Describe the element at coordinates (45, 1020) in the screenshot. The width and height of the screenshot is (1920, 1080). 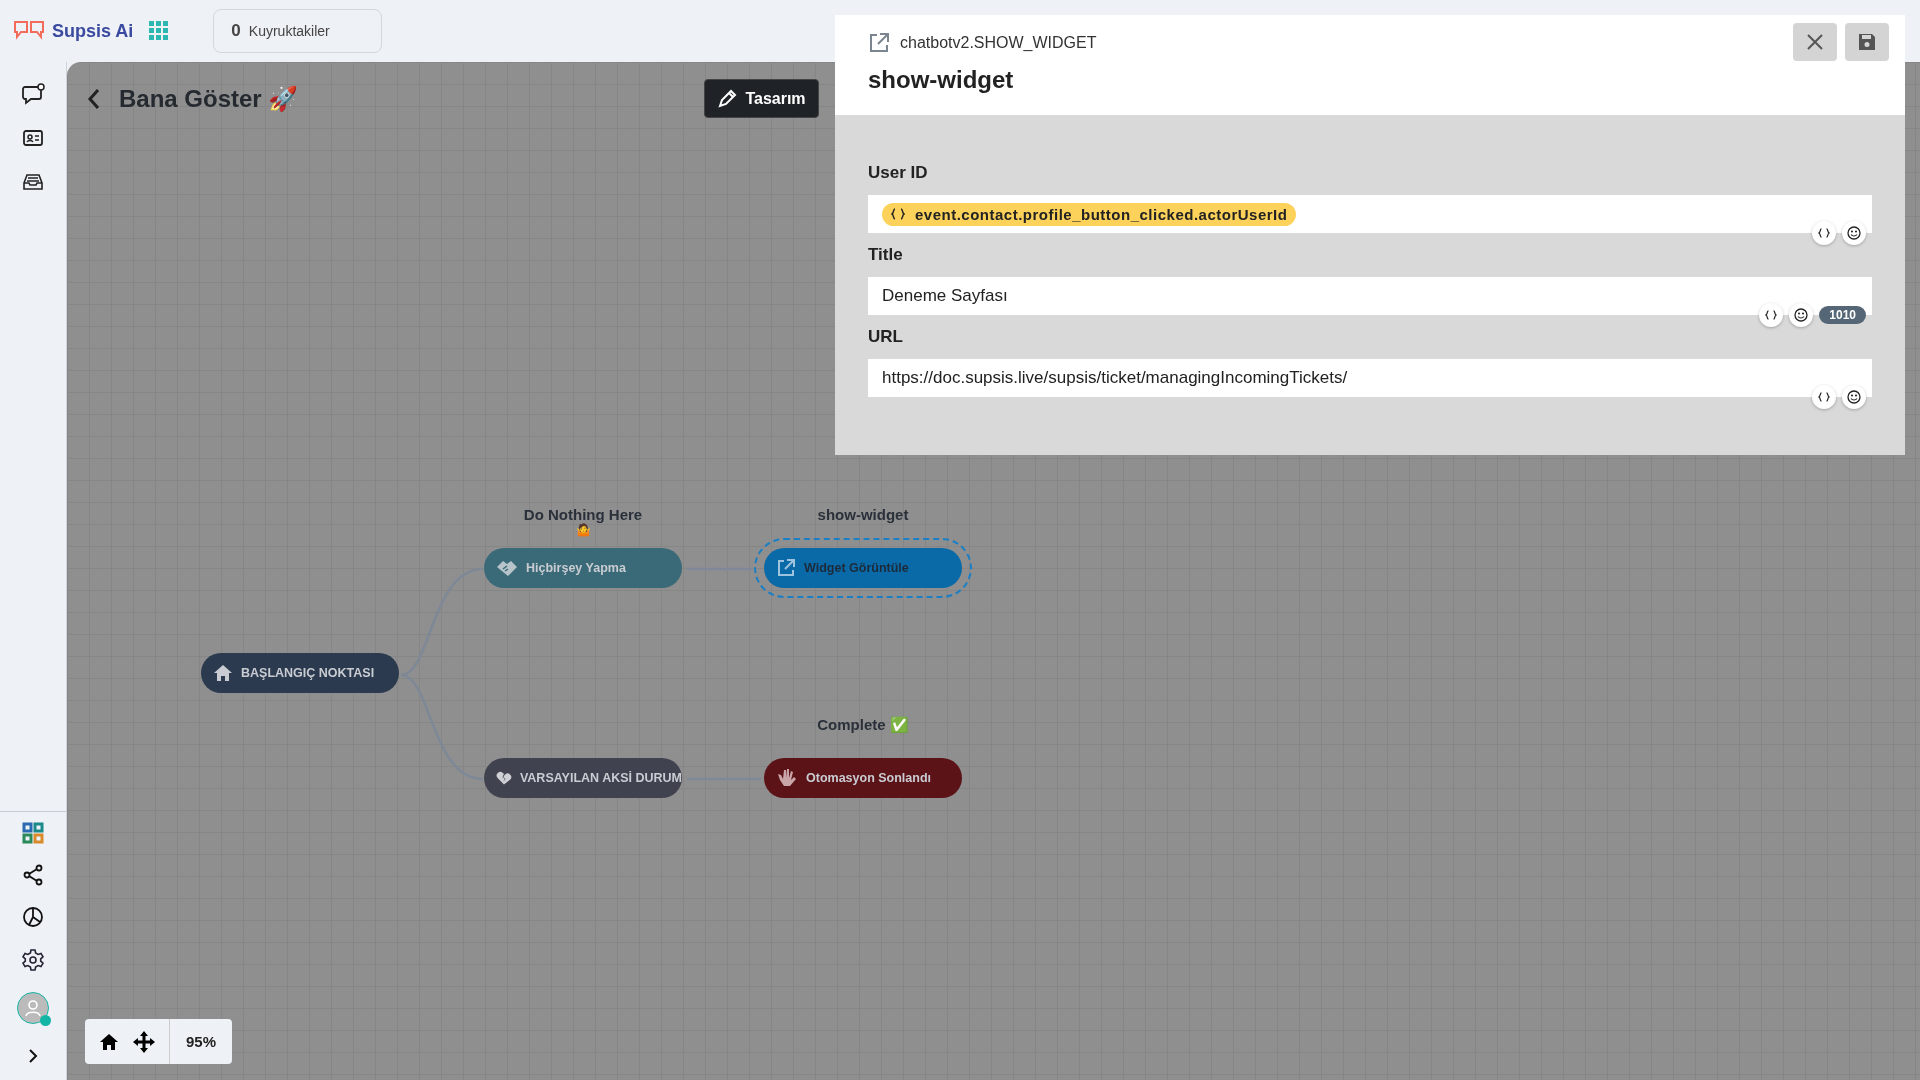
I see `online-status-dot` at that location.